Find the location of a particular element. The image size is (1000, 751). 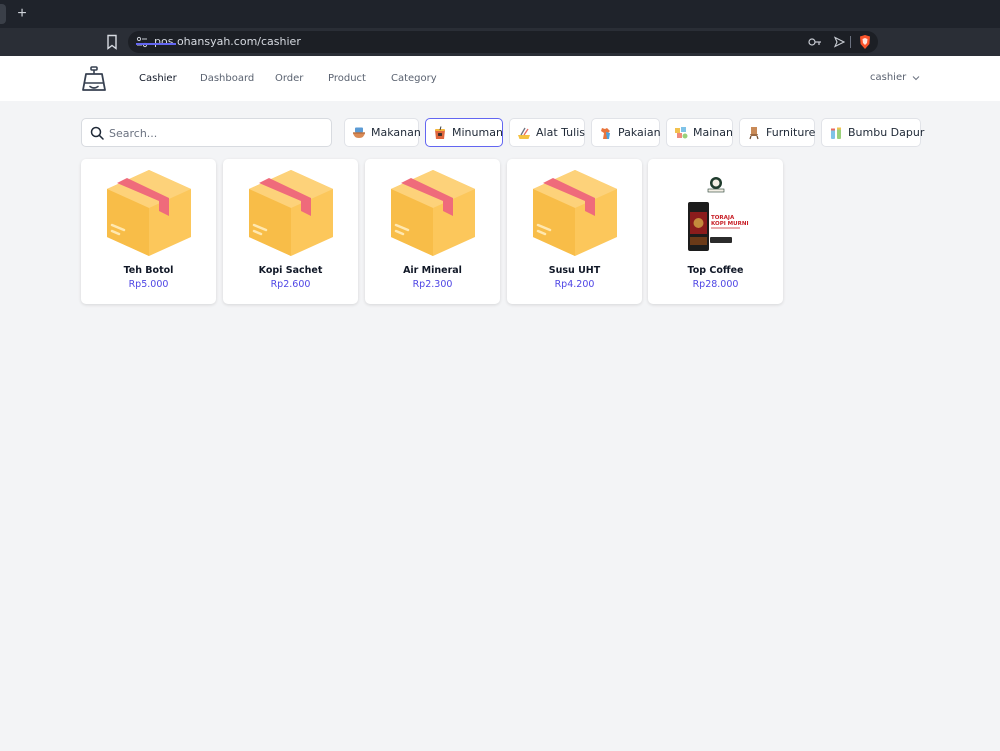

spice-icon is located at coordinates (836, 133).